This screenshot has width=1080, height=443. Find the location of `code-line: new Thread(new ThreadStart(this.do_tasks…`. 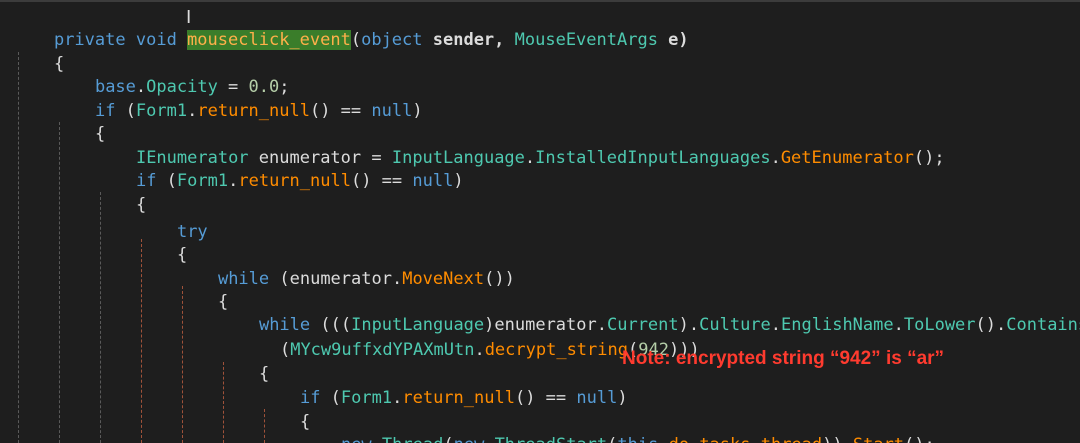

code-line: new Thread(new ThreadStart(this.do_tasks… is located at coordinates (617, 427).